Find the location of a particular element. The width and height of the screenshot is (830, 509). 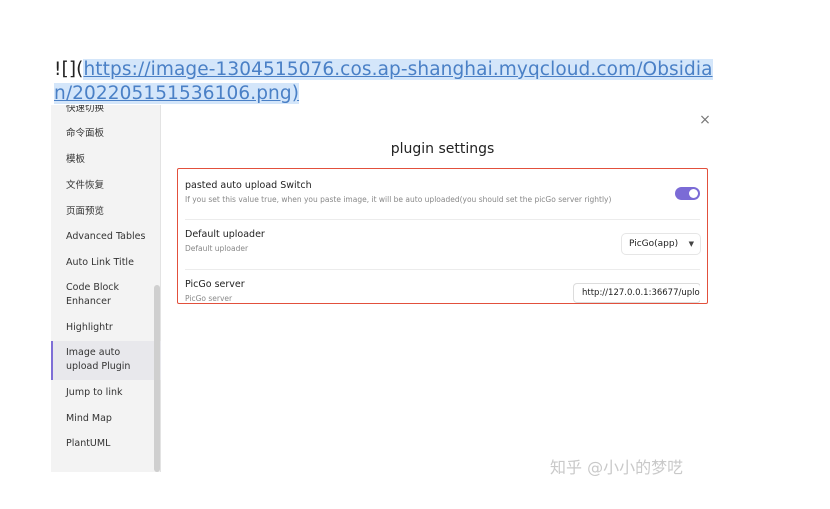

chevron-down-icon: ▼ is located at coordinates (691, 244).